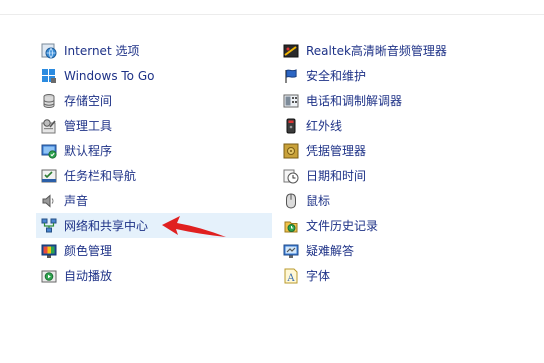  I want to click on mouse-icon, so click(291, 200).